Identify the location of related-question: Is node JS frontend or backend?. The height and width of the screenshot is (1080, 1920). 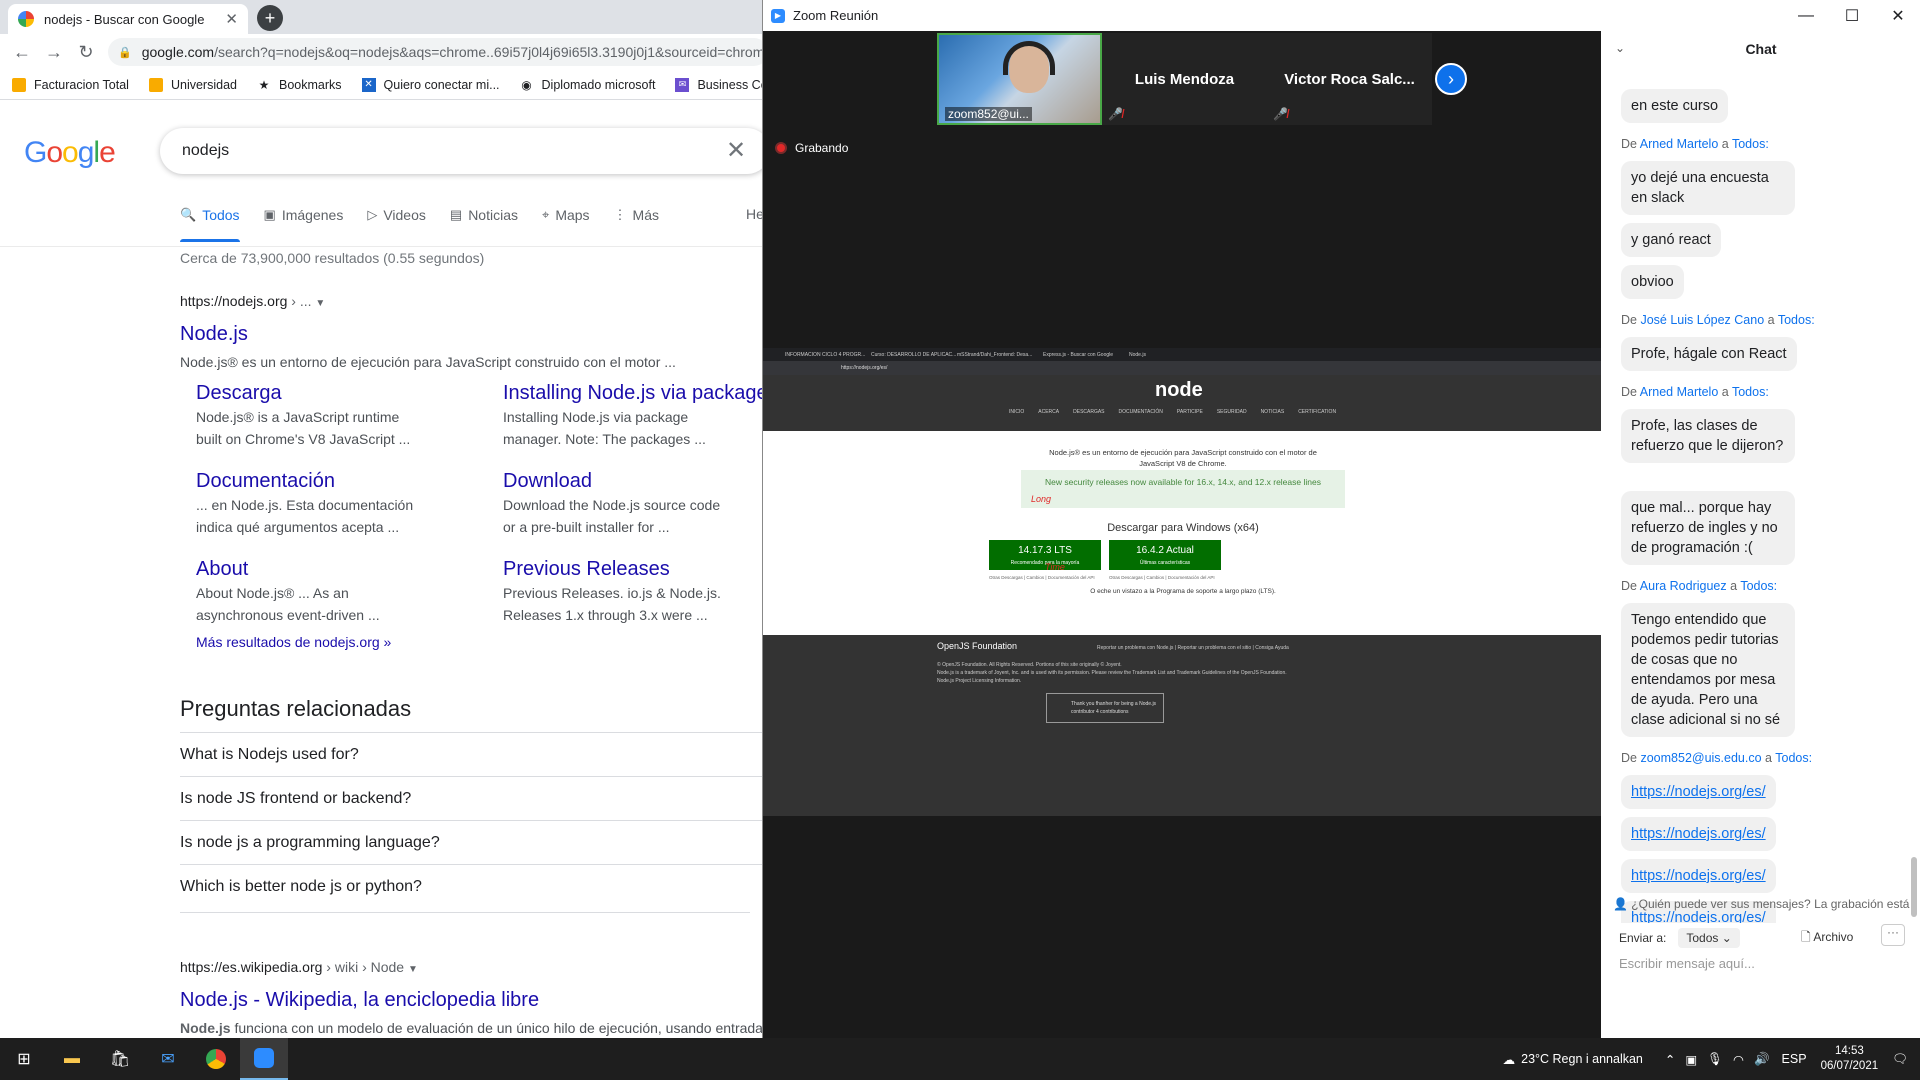
(471, 798).